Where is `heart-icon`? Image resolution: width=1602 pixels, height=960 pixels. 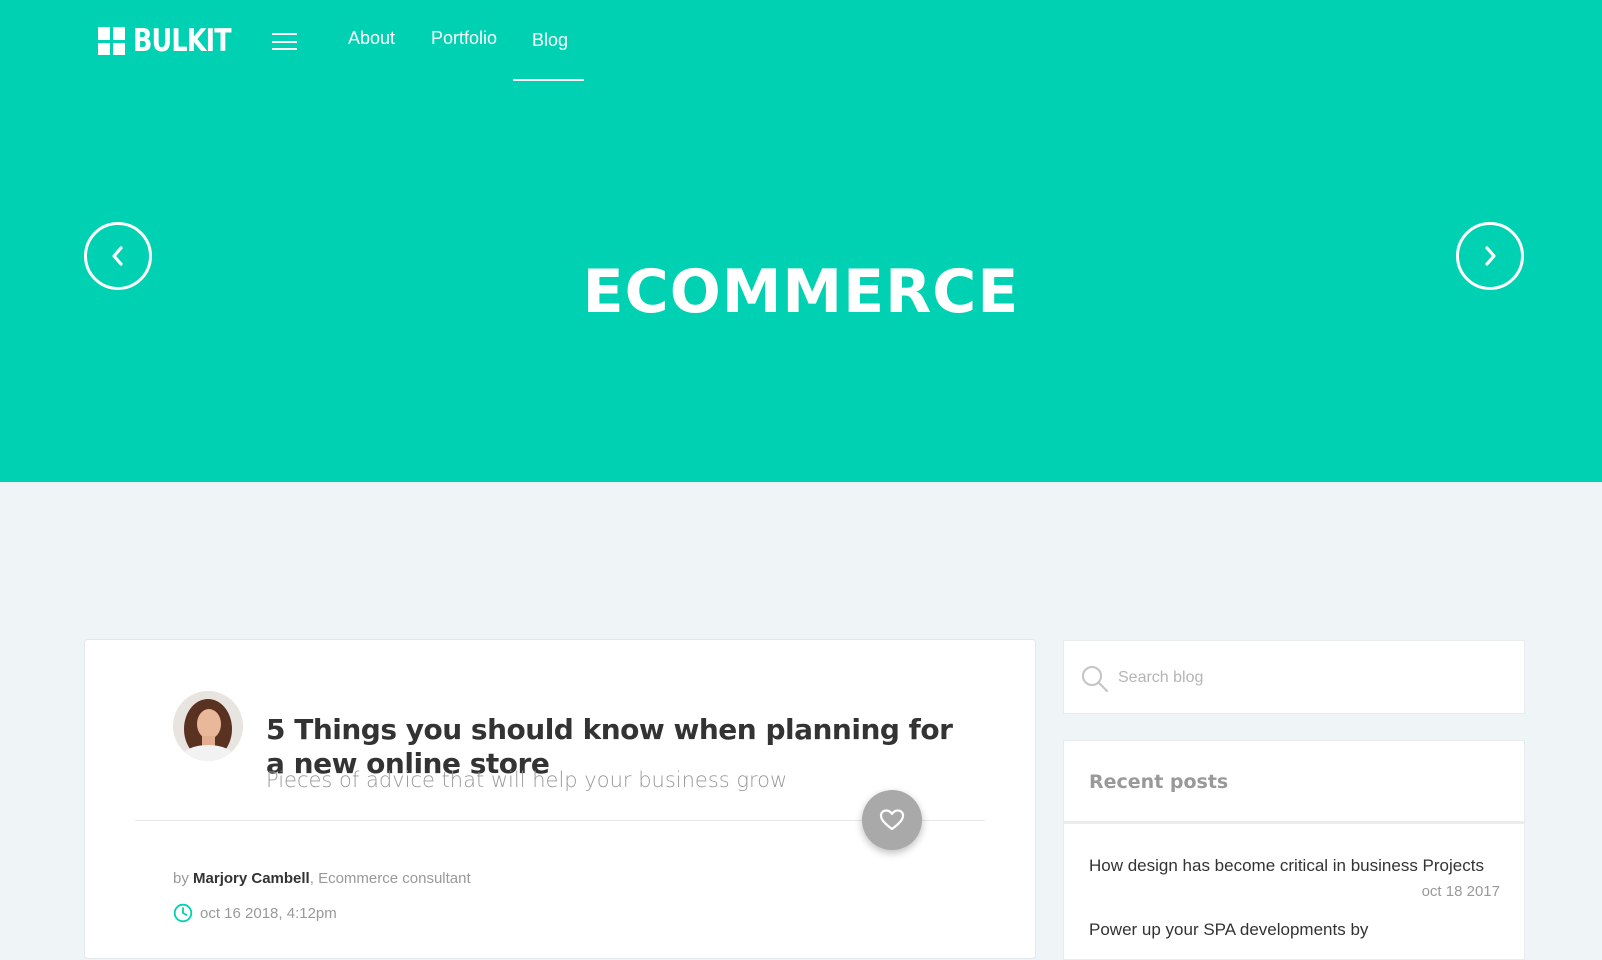
heart-icon is located at coordinates (892, 820).